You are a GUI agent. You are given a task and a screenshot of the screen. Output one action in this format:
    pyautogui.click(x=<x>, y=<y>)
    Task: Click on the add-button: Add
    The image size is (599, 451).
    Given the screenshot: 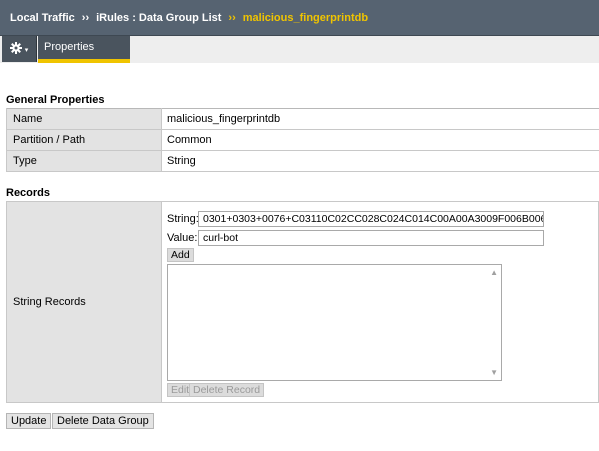 What is the action you would take?
    pyautogui.click(x=180, y=255)
    